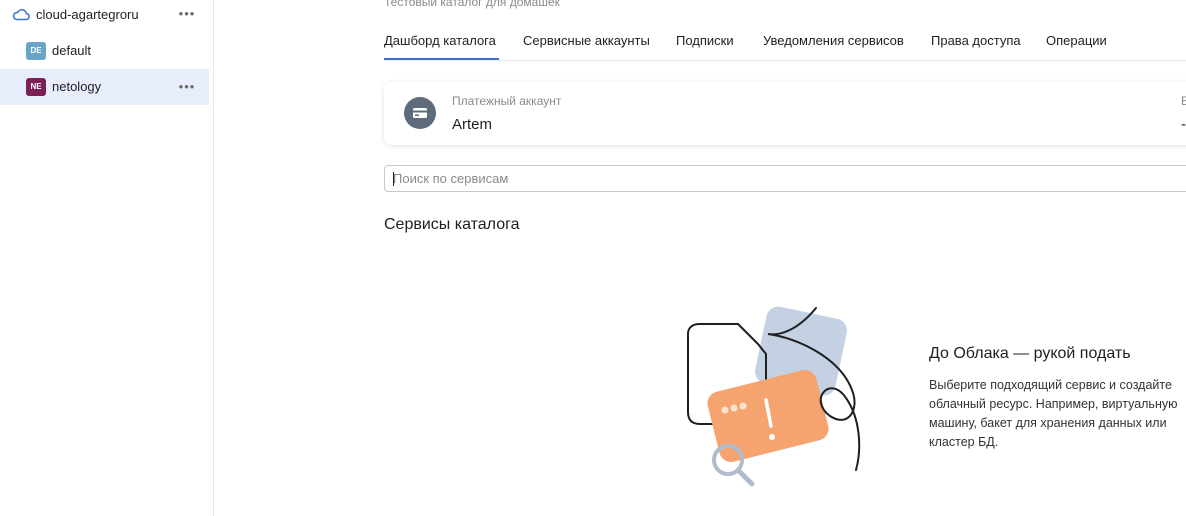  I want to click on folder-badge: DE, so click(36, 51).